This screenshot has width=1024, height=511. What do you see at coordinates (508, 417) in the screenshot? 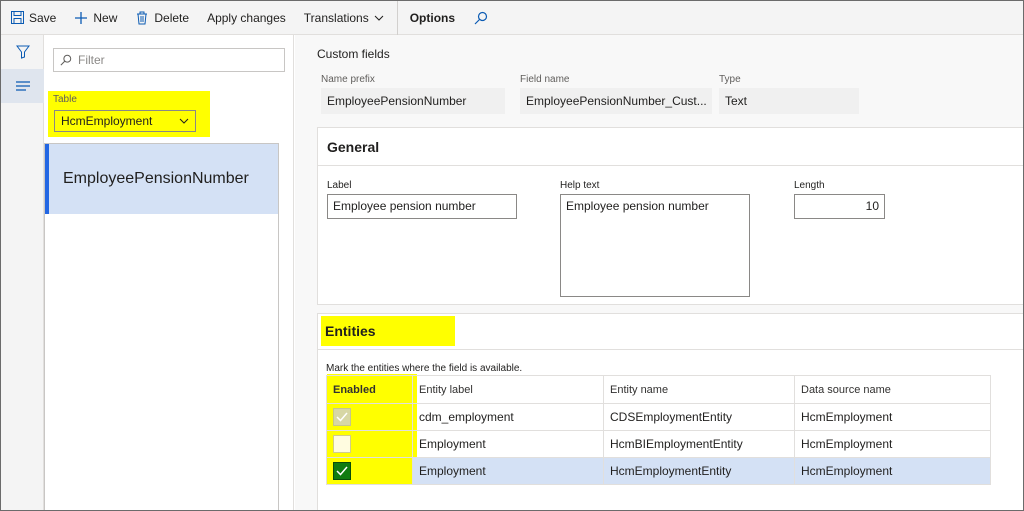
I see `entity-label-cell: cdm_employment` at bounding box center [508, 417].